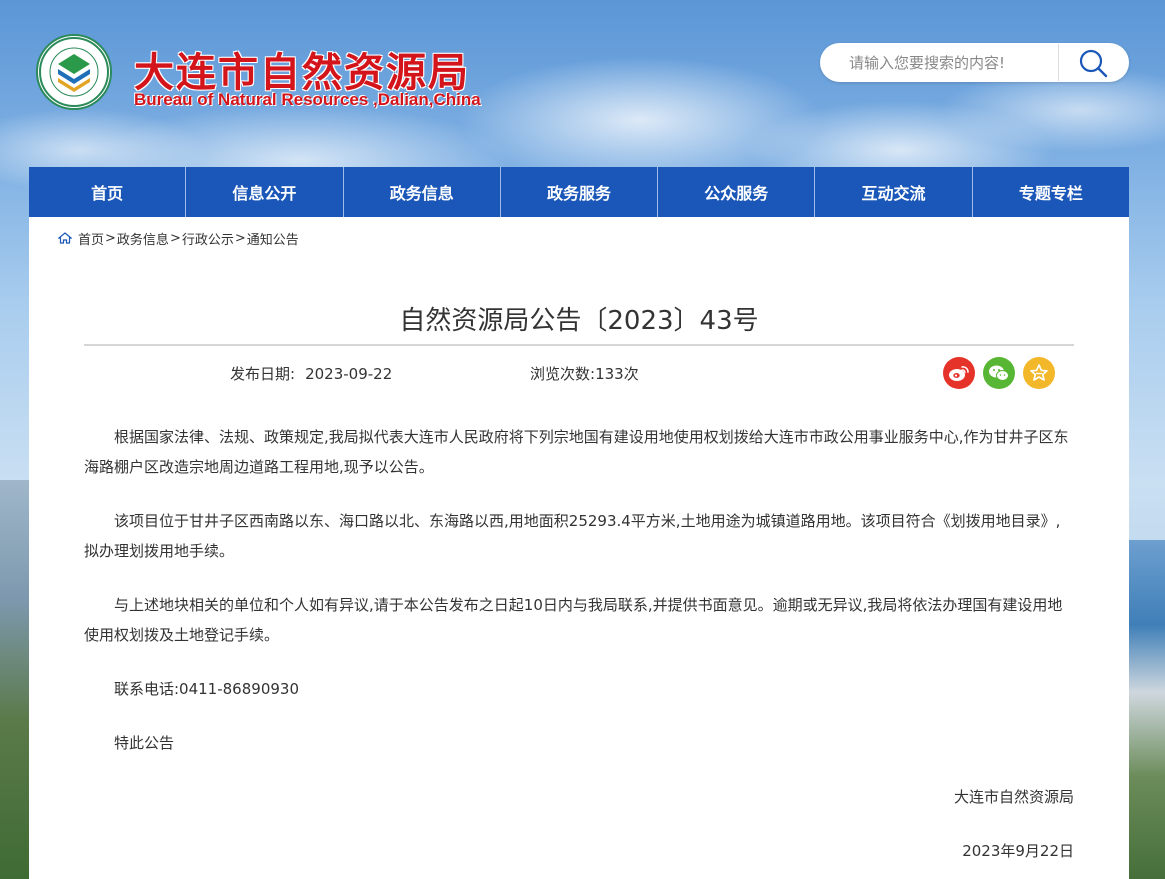 The image size is (1165, 879). What do you see at coordinates (273, 238) in the screenshot?
I see `breadcrumb-announcements: 通知公告` at bounding box center [273, 238].